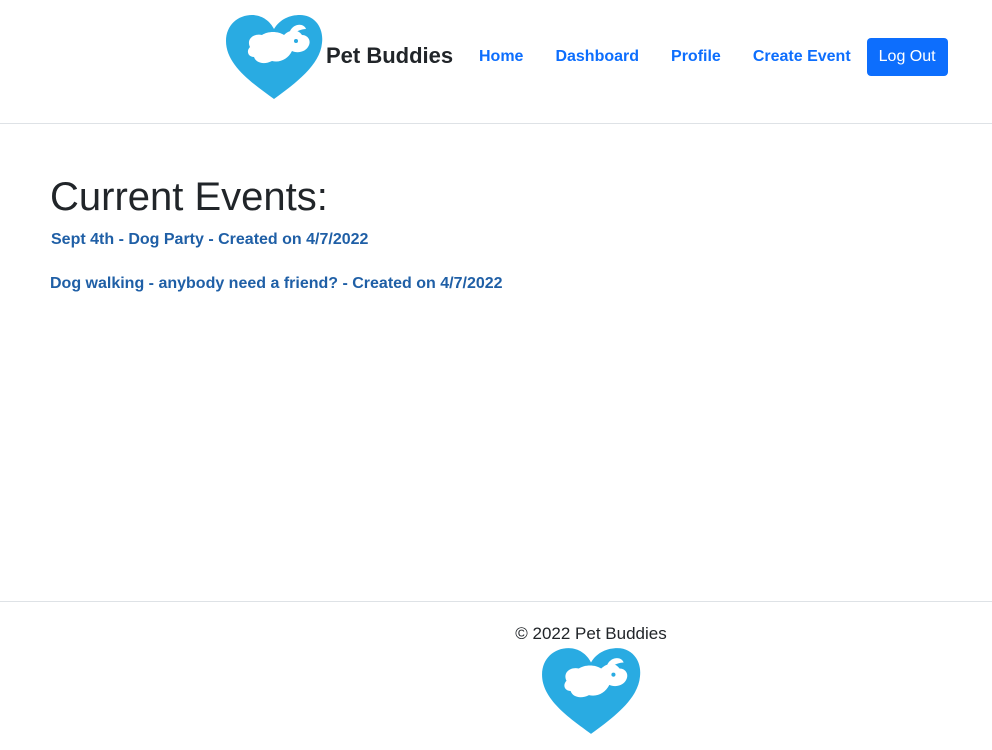  What do you see at coordinates (591, 633) in the screenshot?
I see `copyright-text: © 2022 Pet Buddies` at bounding box center [591, 633].